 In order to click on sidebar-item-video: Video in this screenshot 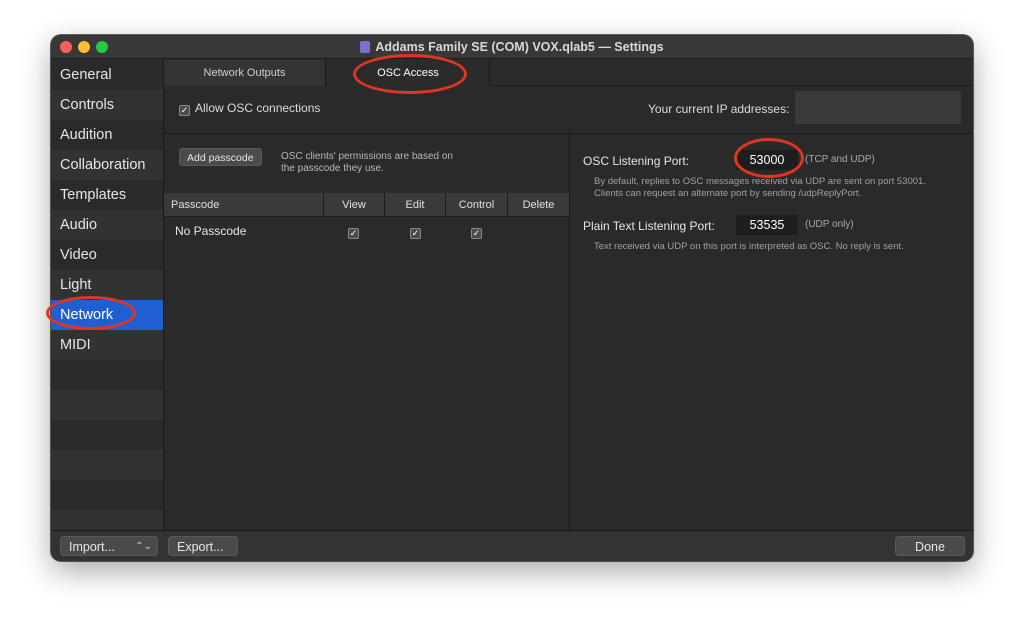, I will do `click(107, 255)`.